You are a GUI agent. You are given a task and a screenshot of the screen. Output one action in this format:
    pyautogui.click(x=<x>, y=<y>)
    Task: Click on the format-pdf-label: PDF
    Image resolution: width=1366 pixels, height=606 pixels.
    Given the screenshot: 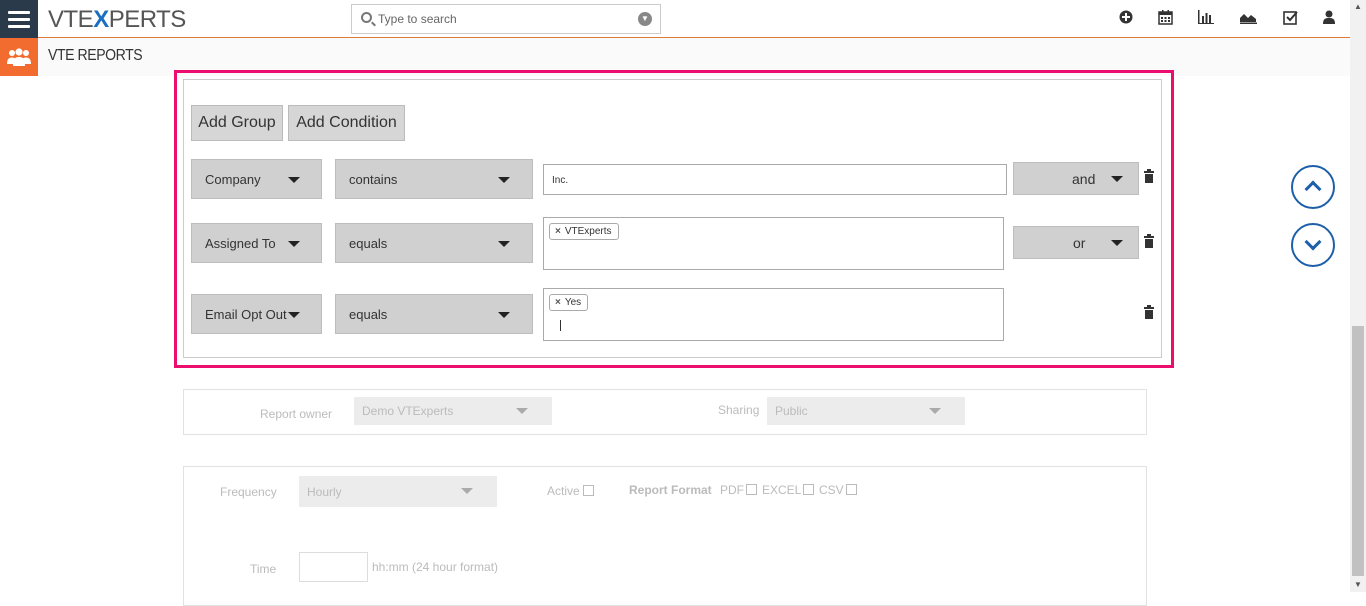 What is the action you would take?
    pyautogui.click(x=732, y=490)
    